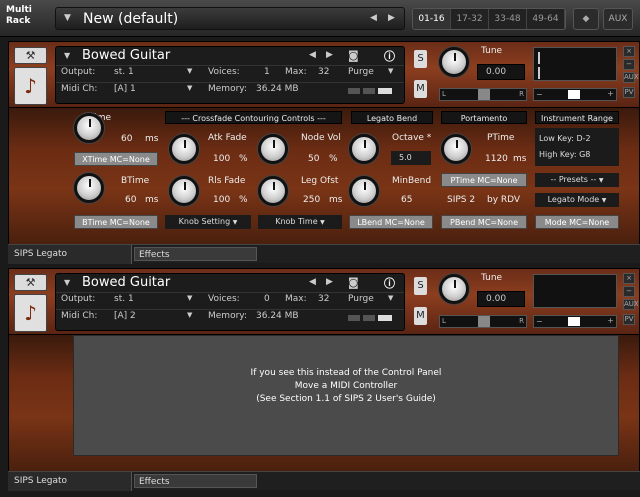  I want to click on message-line-3: (See Section 1.1 of SIPS 2 User's Guide), so click(346, 399).